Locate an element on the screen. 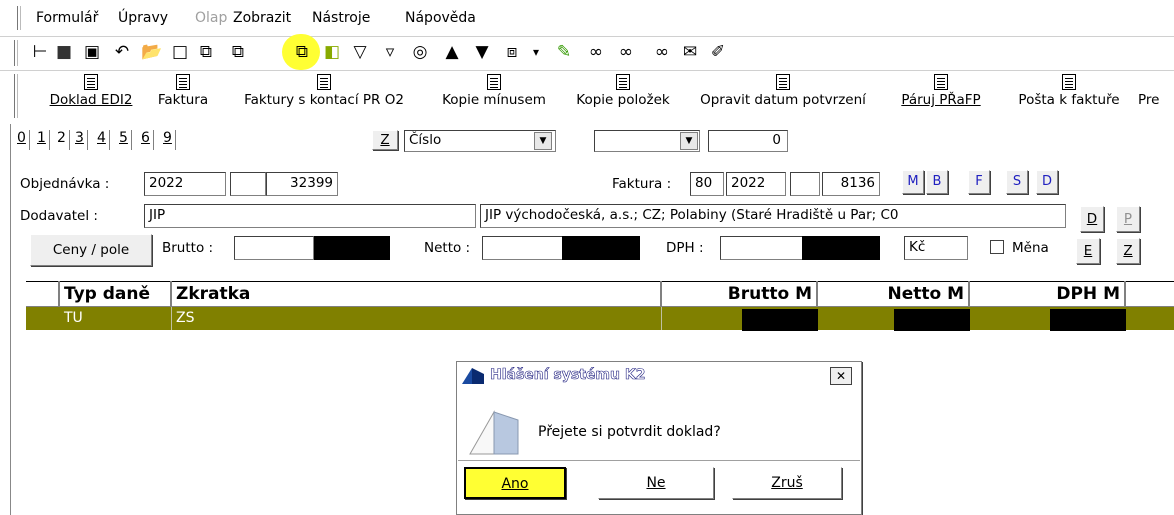 Image resolution: width=1174 pixels, height=515 pixels. dodavatel-d-button: D is located at coordinates (1092, 219).